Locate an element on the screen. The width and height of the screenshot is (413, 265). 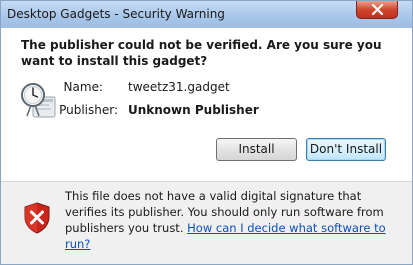
install-button: Install is located at coordinates (256, 149).